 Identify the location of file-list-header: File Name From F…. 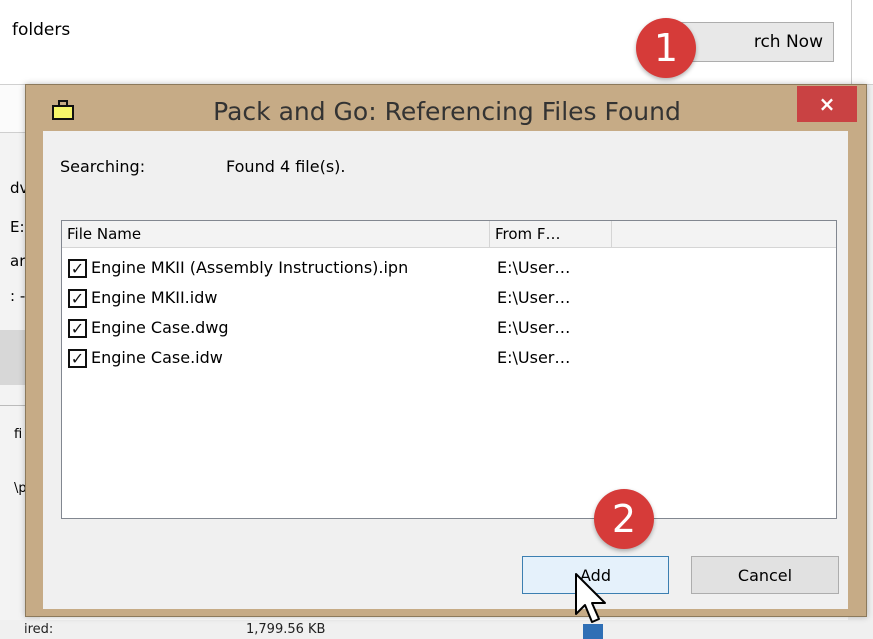
(449, 234).